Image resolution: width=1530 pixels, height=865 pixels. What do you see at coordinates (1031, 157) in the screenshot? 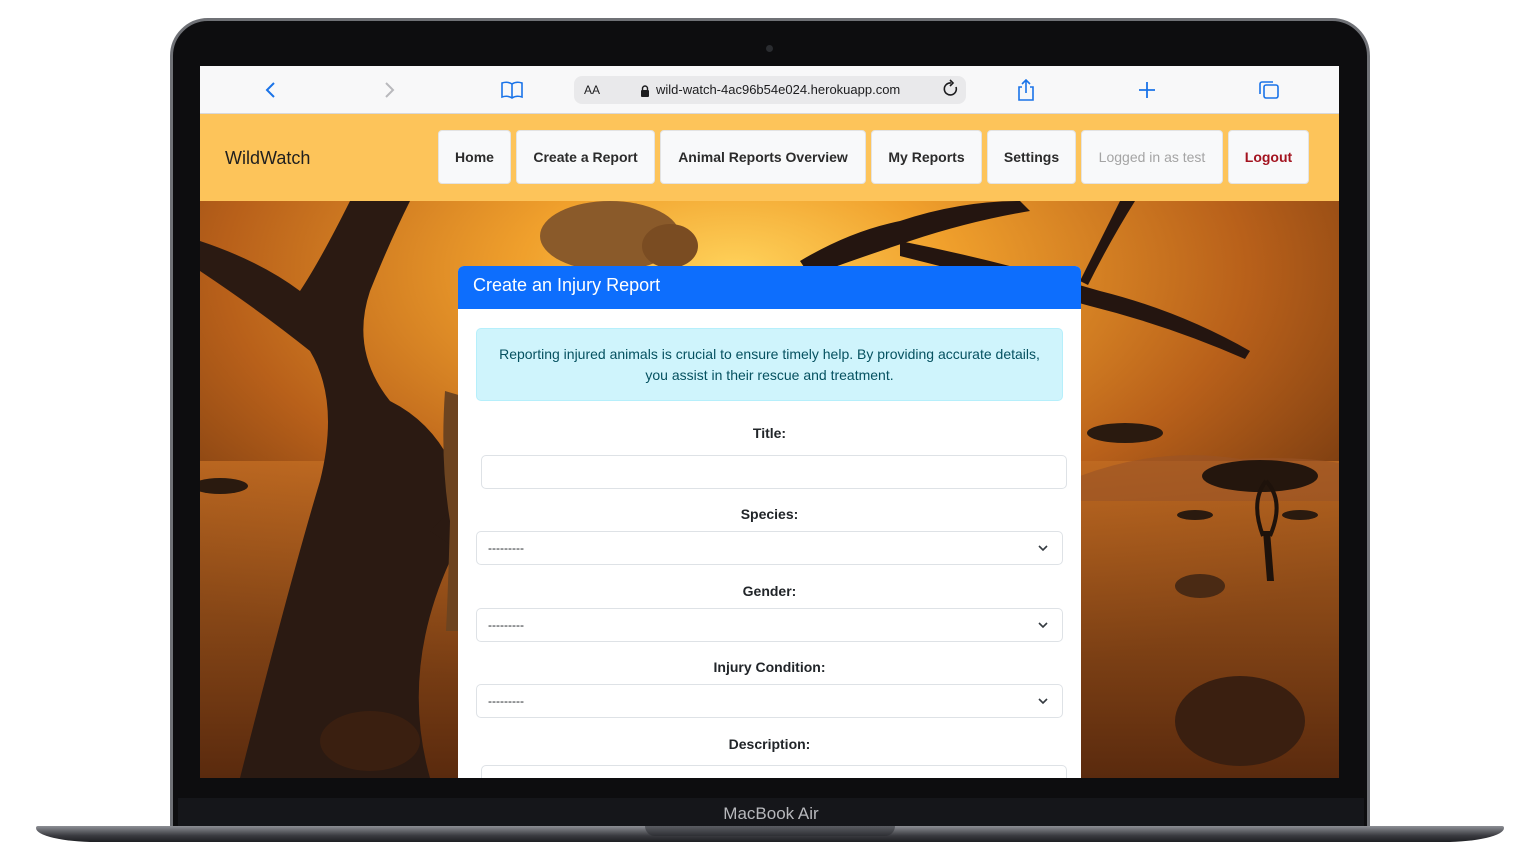
I see `nav-settings-button: Settings` at bounding box center [1031, 157].